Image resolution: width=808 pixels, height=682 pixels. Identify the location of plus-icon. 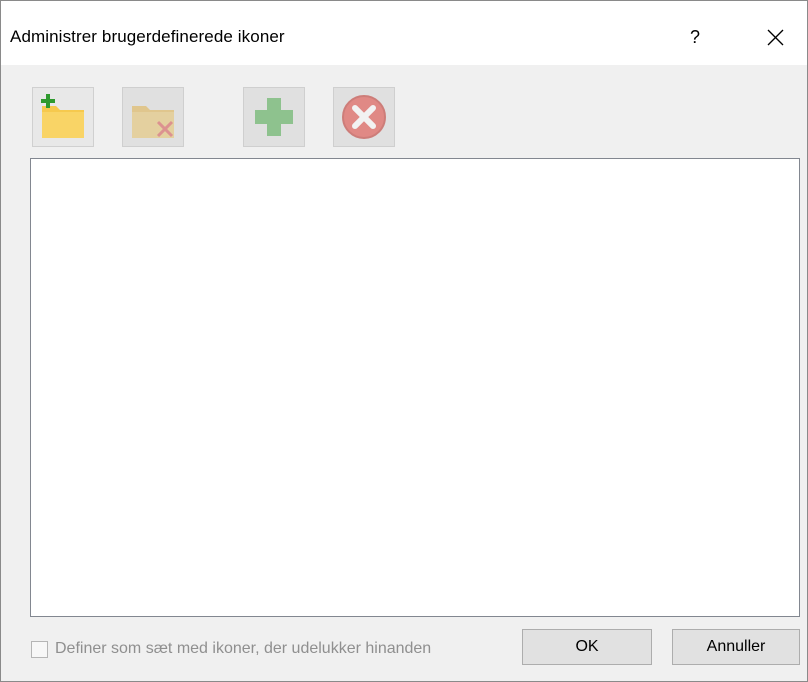
(274, 117).